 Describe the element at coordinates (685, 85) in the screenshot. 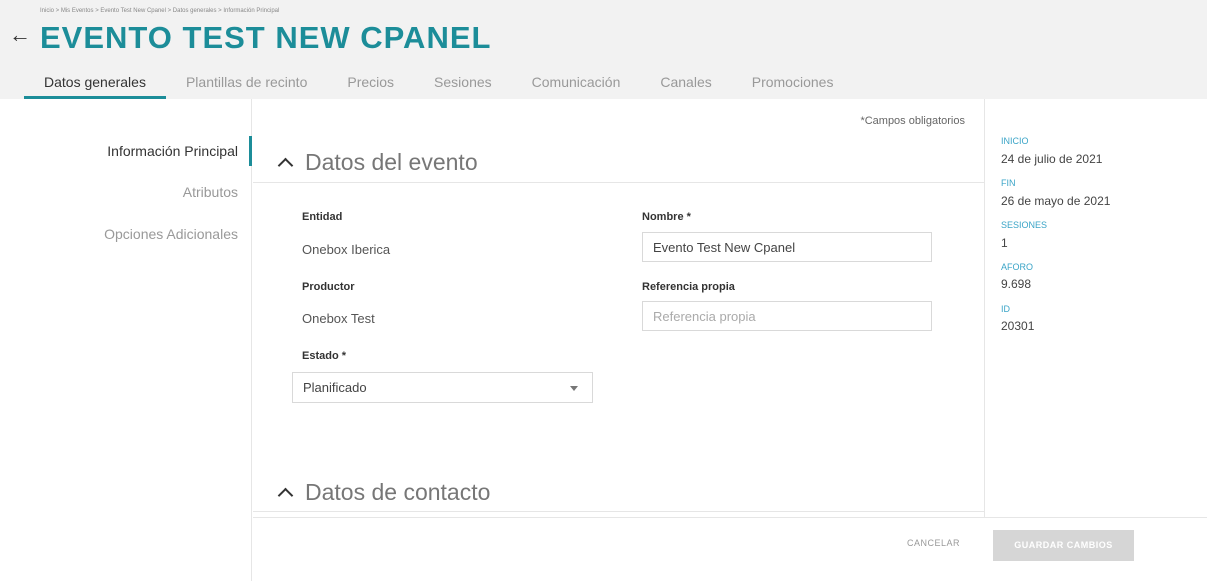

I see `tab-canales: Canales` at that location.